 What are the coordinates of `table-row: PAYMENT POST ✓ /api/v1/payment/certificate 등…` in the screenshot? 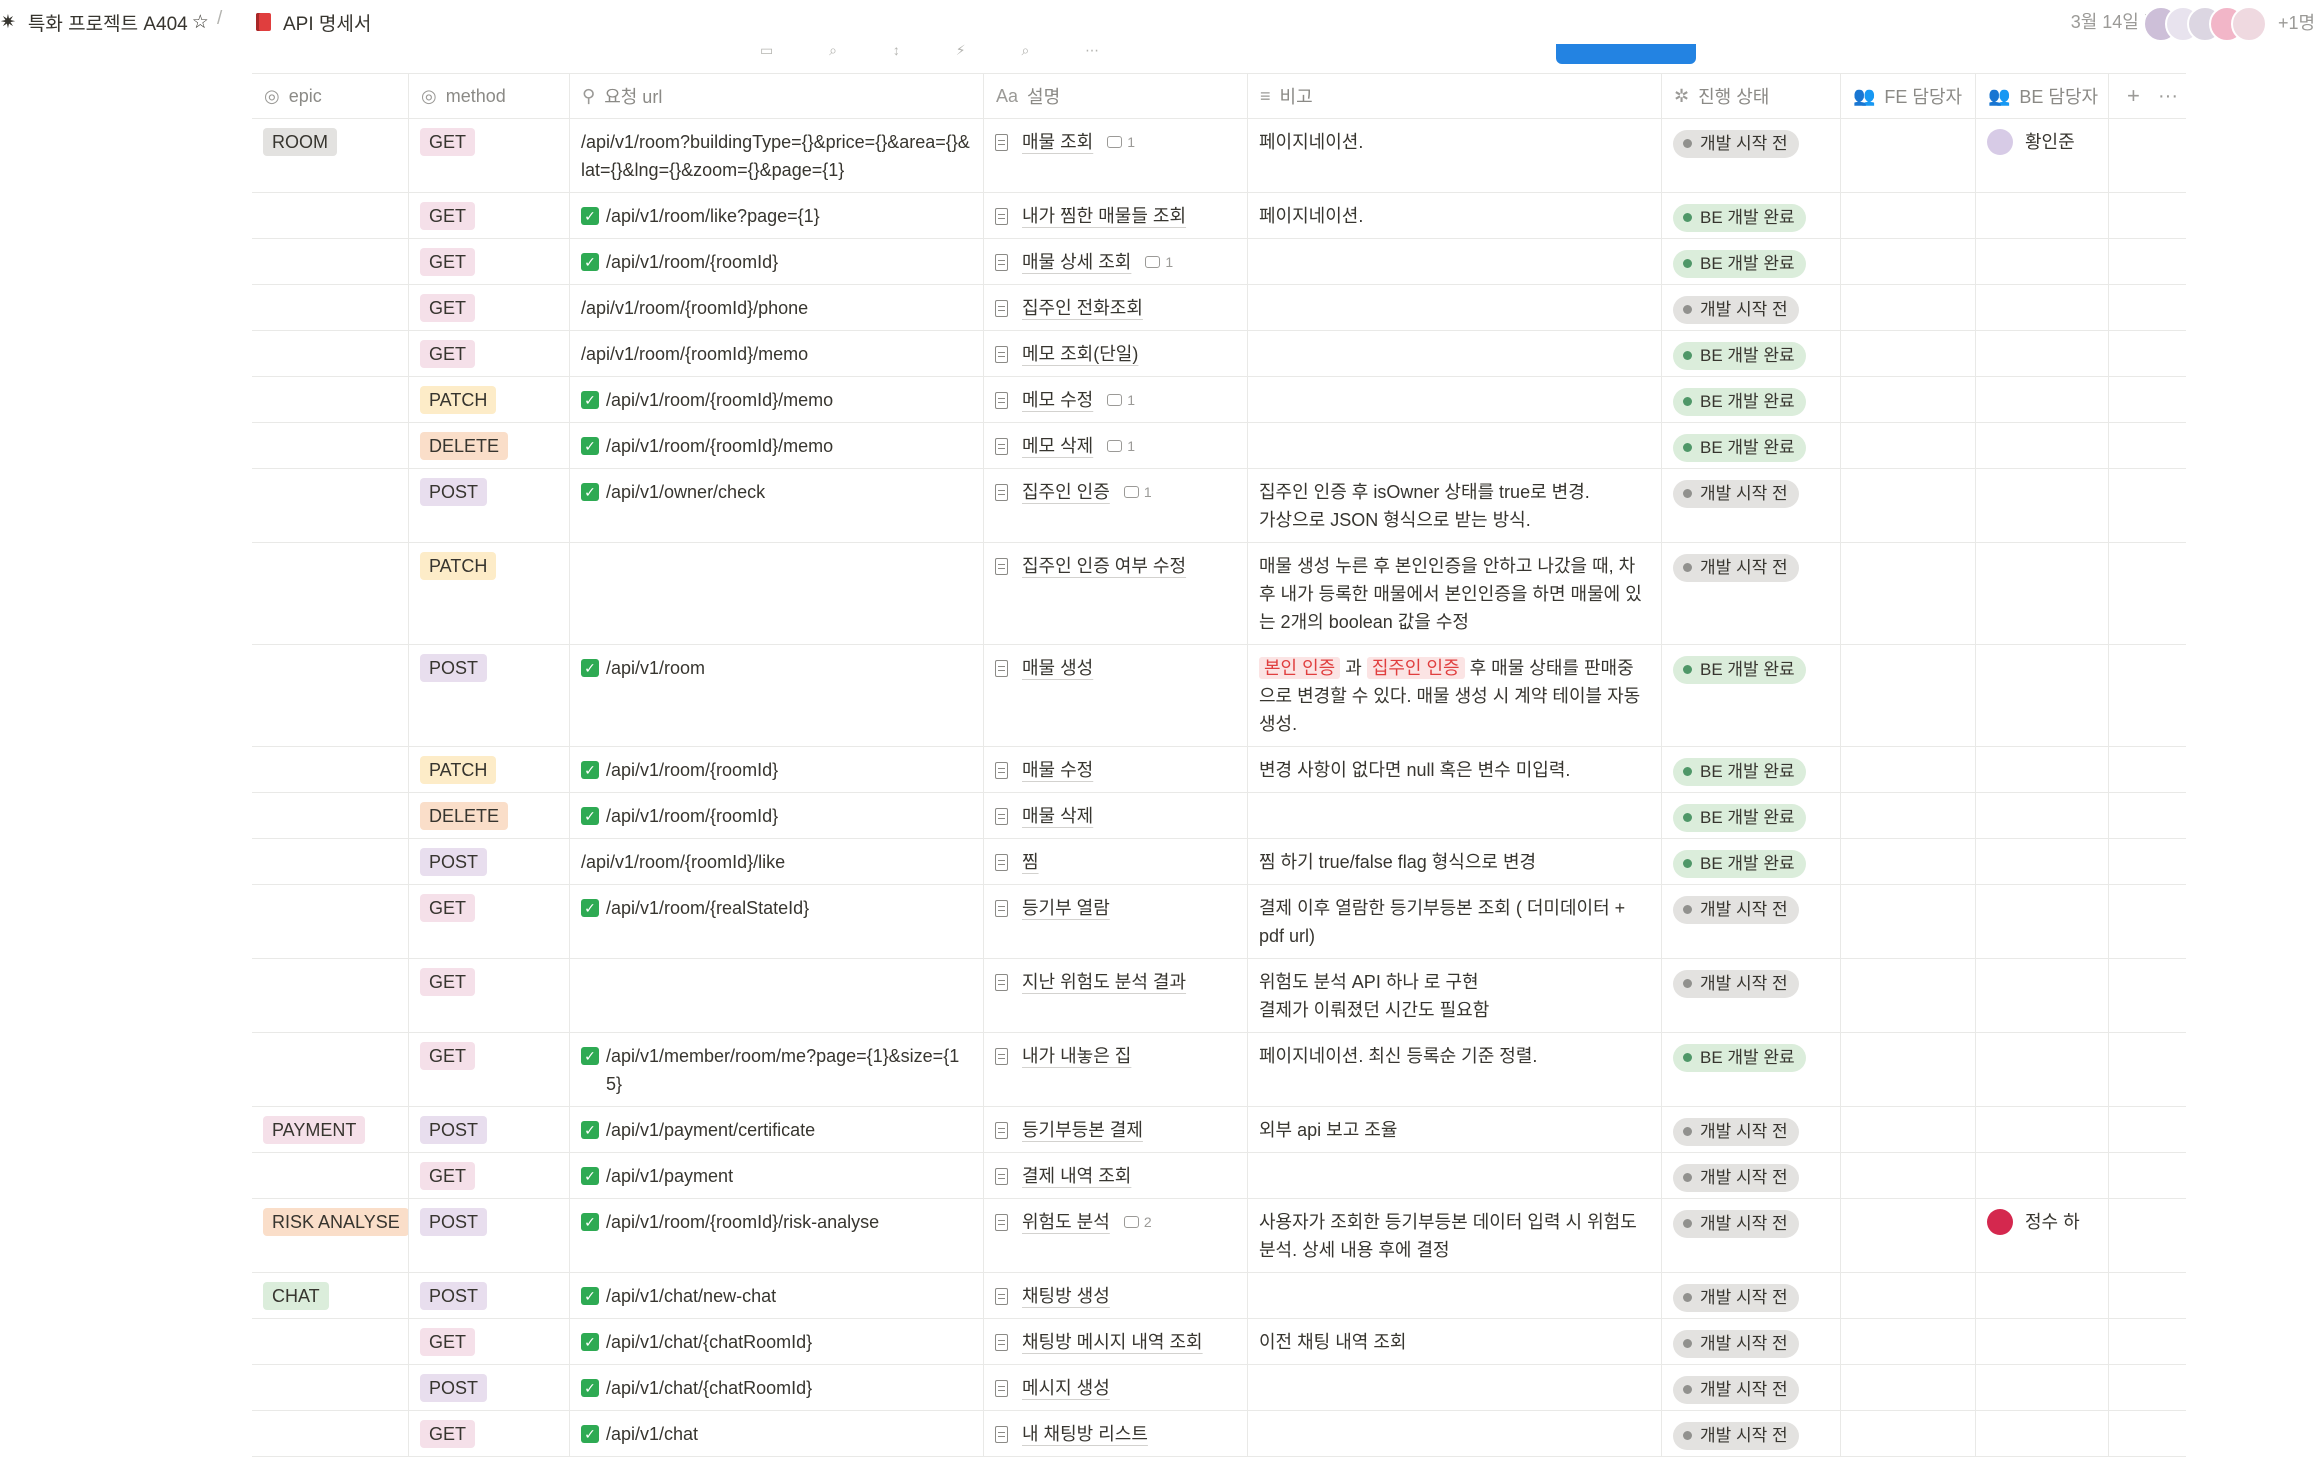 It's located at (1219, 1130).